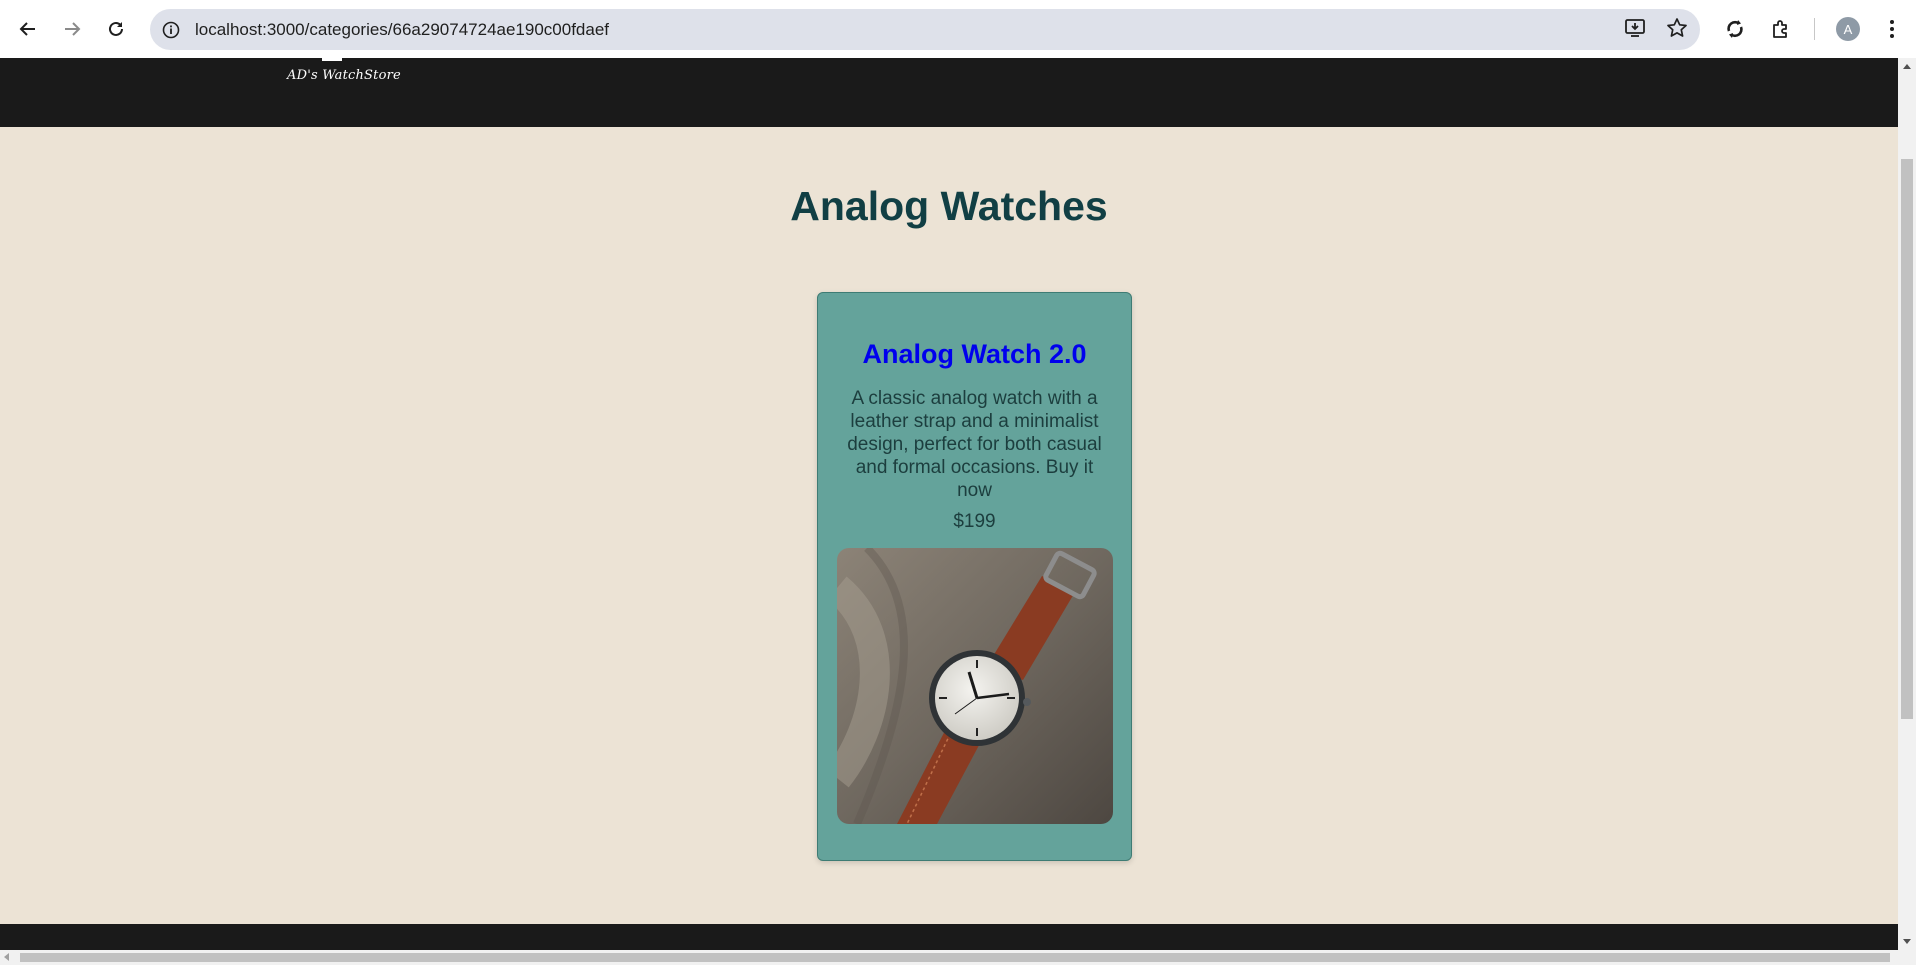  I want to click on bookmark-star-icon, so click(1677, 30).